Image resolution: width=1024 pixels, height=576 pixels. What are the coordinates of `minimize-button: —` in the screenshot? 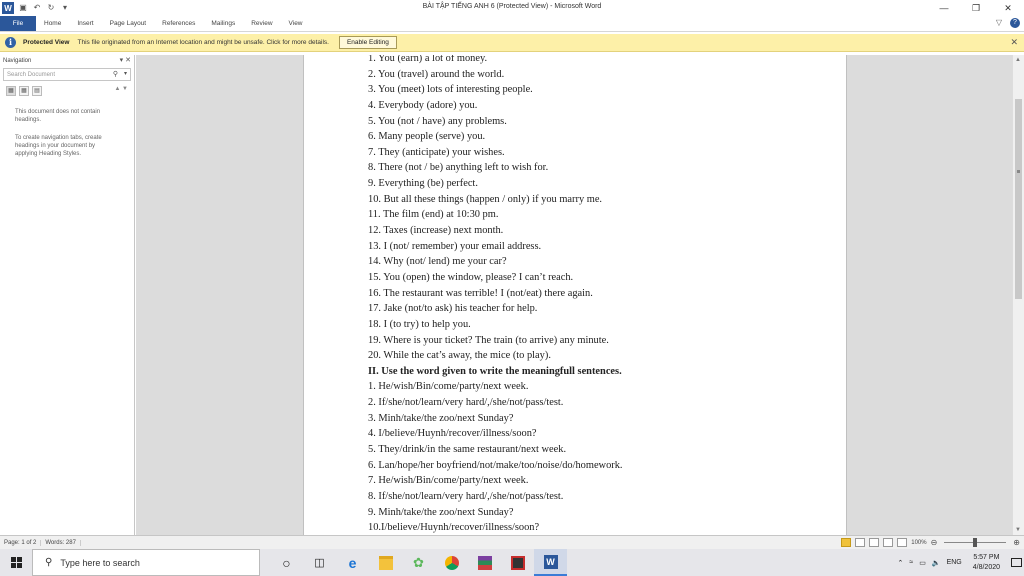 It's located at (944, 8).